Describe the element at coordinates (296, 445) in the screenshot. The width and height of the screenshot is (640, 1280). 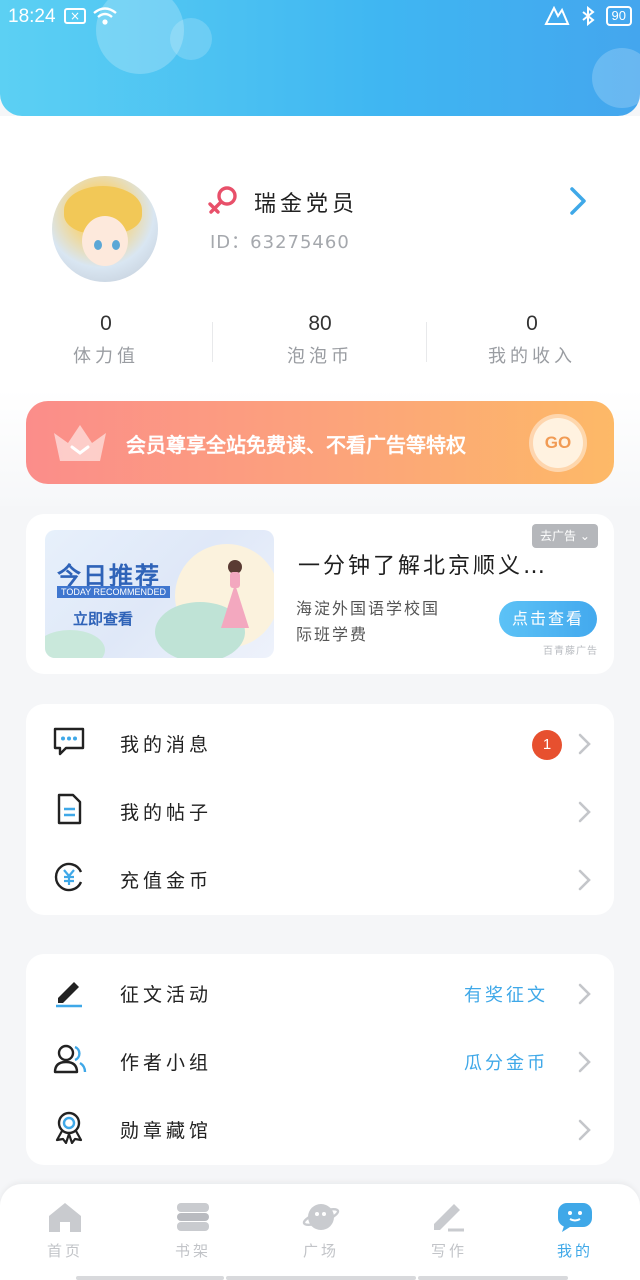
I see `vip-banner-text: 会员尊享全站免费读、不看广告等特权` at that location.